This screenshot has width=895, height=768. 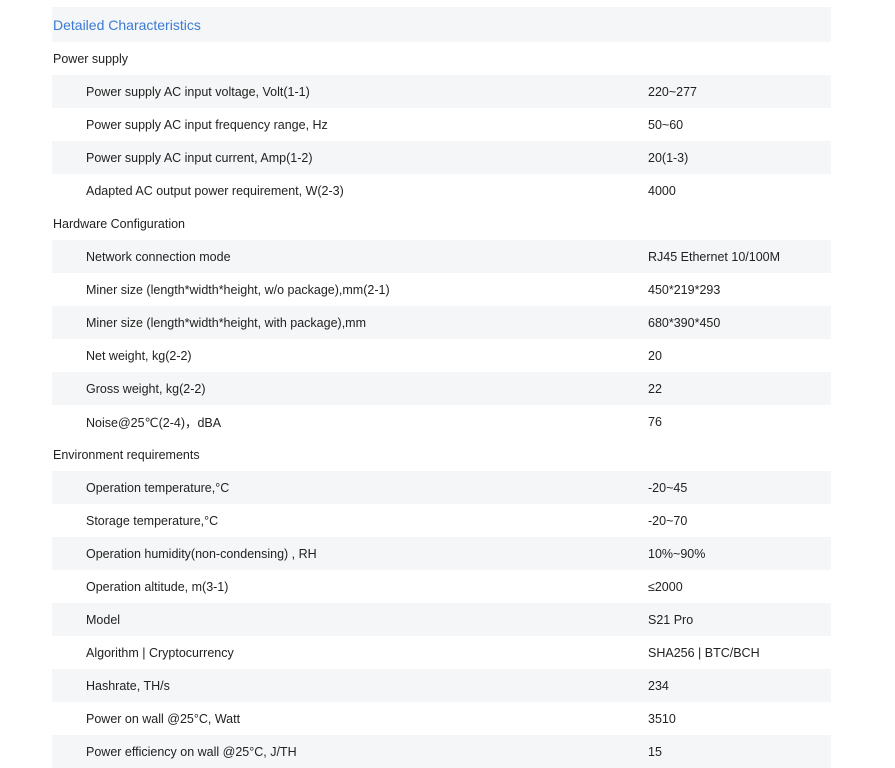 What do you see at coordinates (714, 256) in the screenshot?
I see `row-value: RJ45 Ethernet 10/100M` at bounding box center [714, 256].